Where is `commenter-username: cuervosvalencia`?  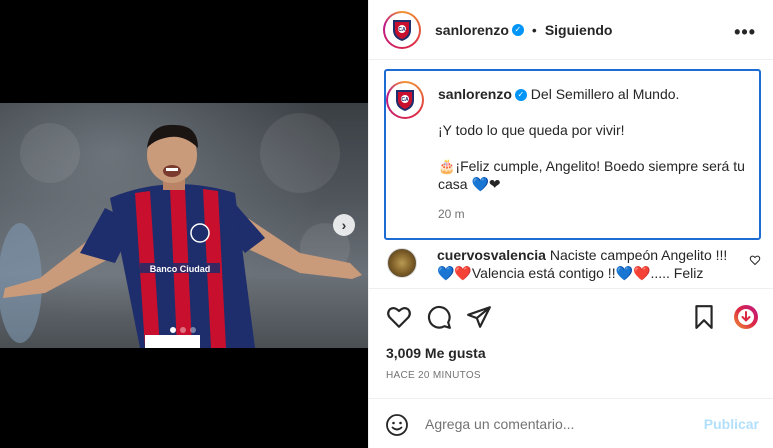
commenter-username: cuervosvalencia is located at coordinates (491, 255).